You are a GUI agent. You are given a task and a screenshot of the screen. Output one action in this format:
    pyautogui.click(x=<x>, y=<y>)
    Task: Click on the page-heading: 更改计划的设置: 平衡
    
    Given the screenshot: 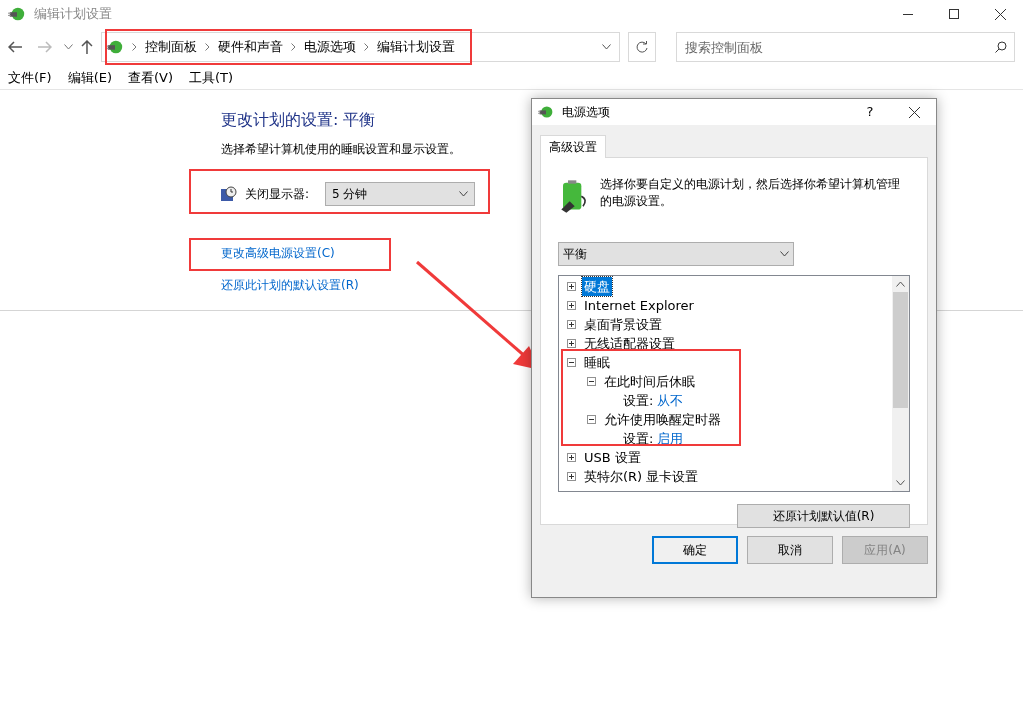 What is the action you would take?
    pyautogui.click(x=298, y=120)
    